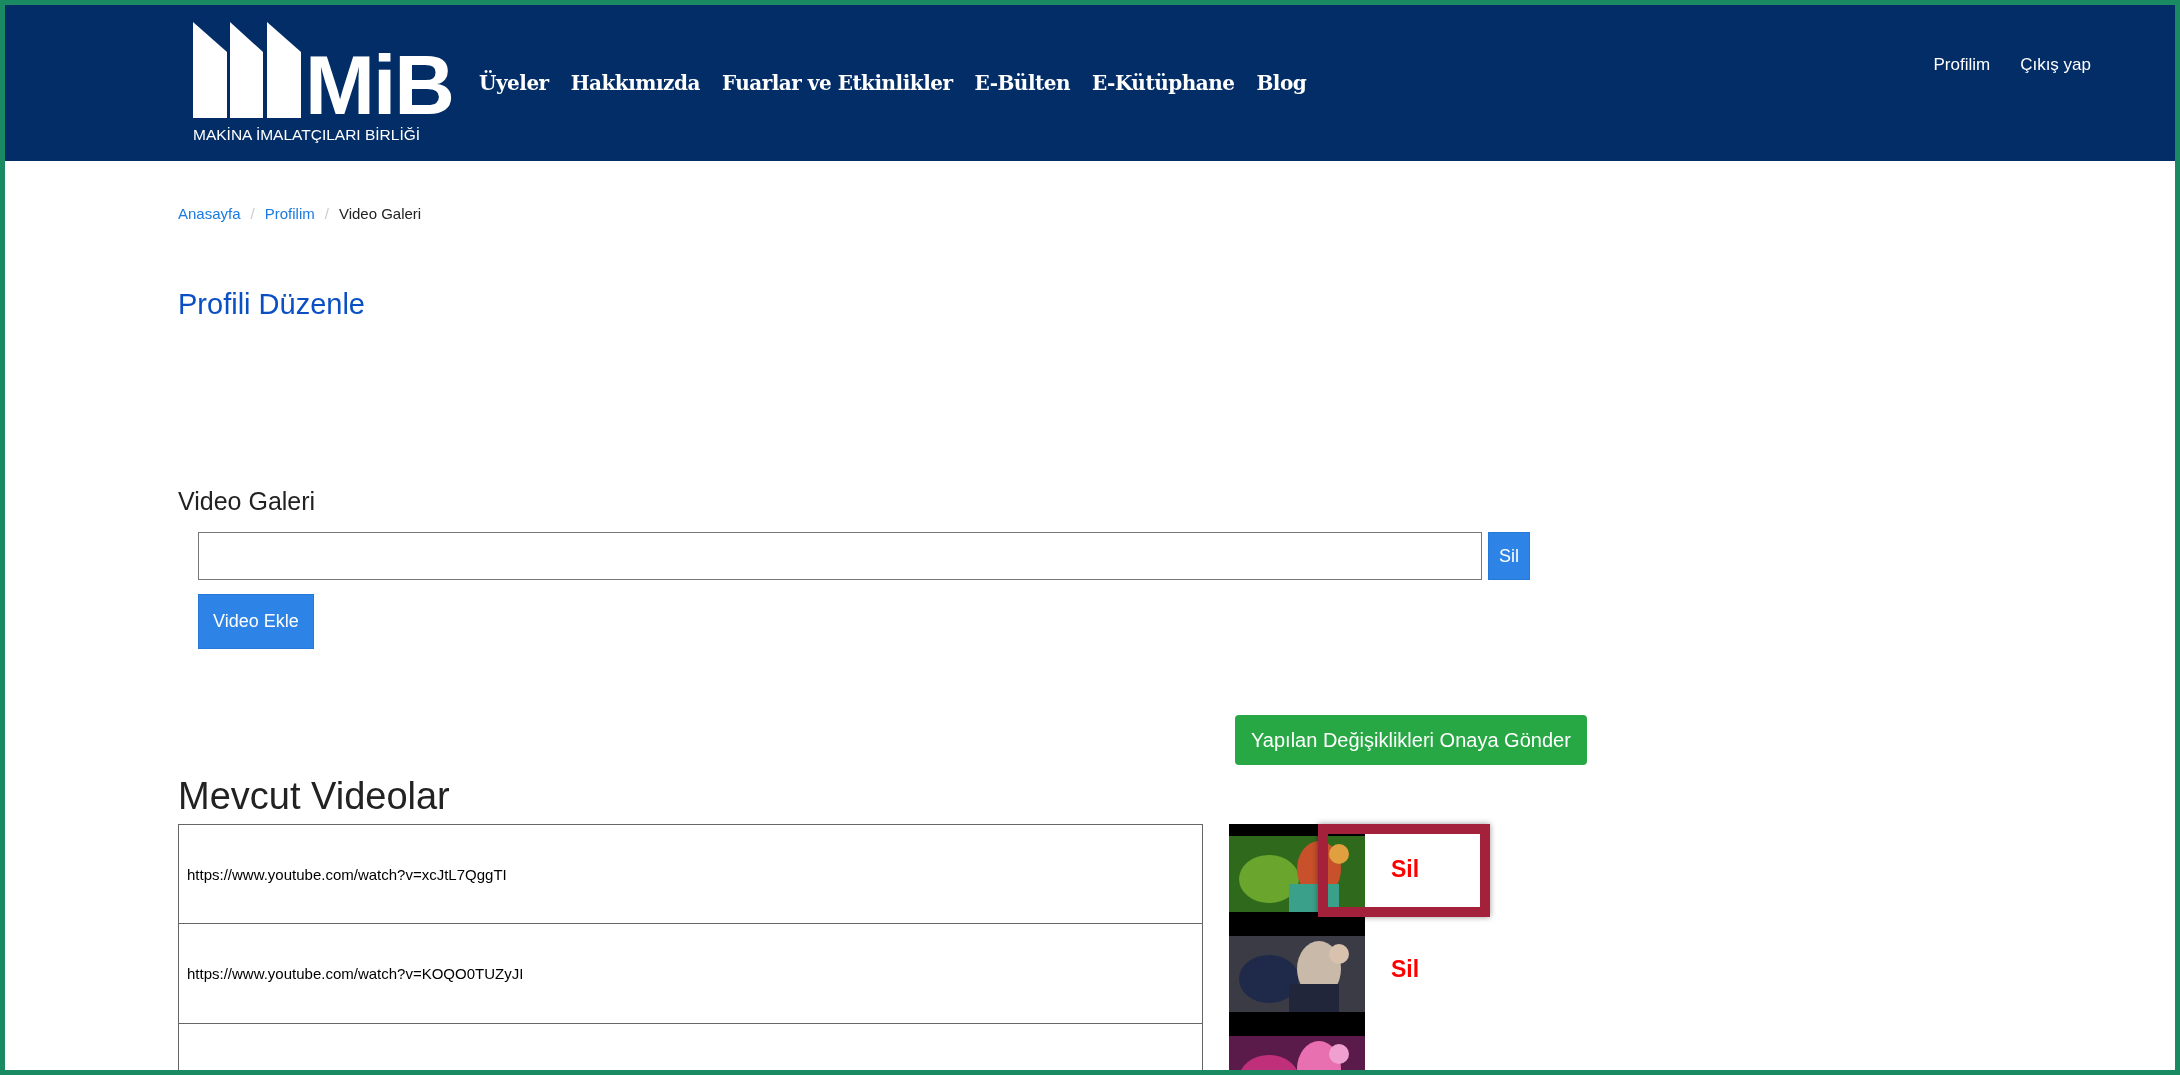  I want to click on logo-subtitle: MAKİNA İMALATÇILARI BİRLİĞİ, so click(307, 135).